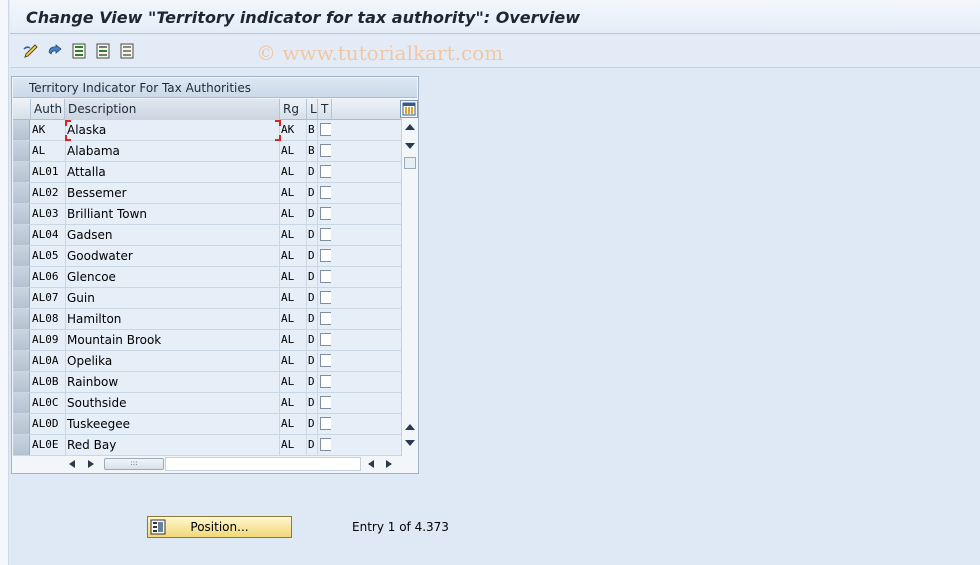  I want to click on scroll-page-up-icon, so click(410, 427).